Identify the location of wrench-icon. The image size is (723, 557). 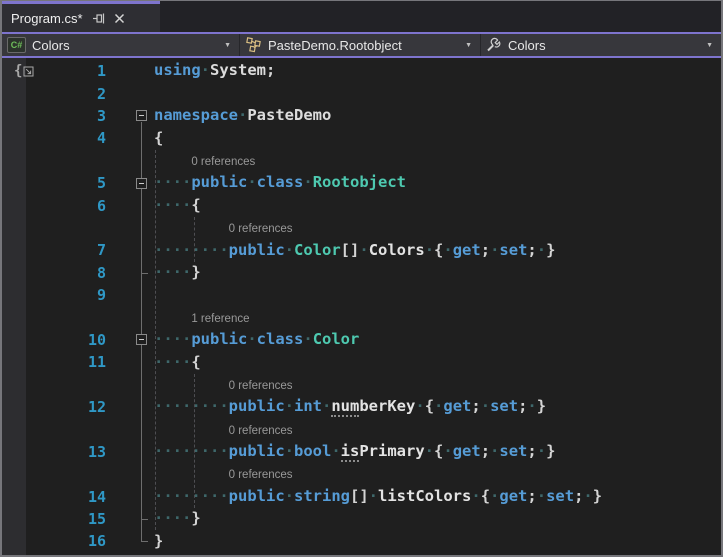
(494, 45).